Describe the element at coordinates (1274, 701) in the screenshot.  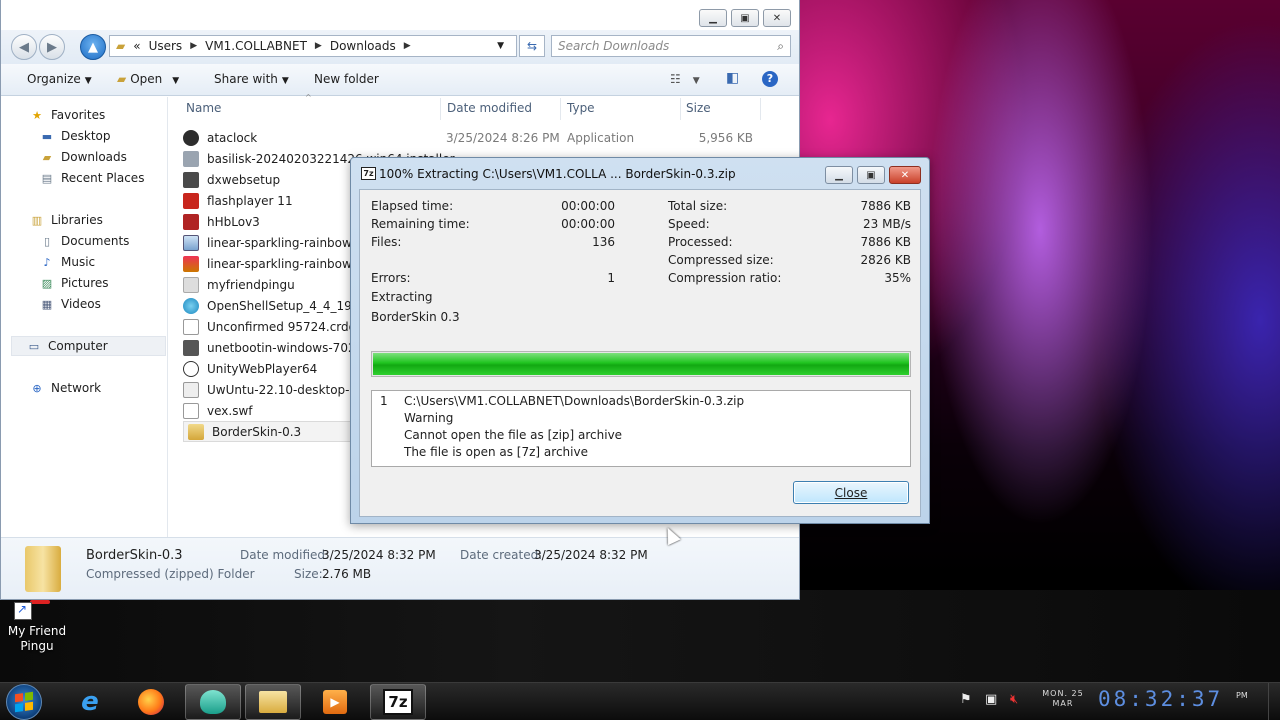
I see `show-desktop-button` at that location.